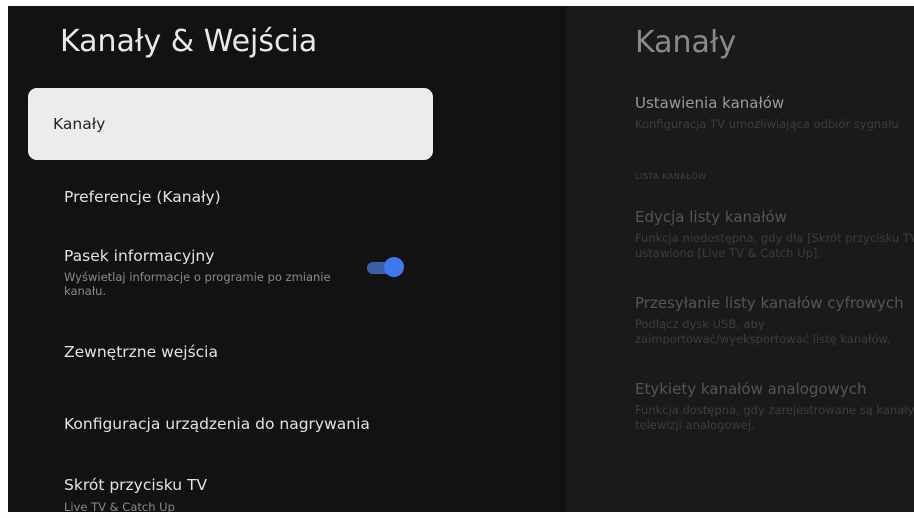  What do you see at coordinates (136, 485) in the screenshot?
I see `menu-item-label: Skrót przycisku TV` at bounding box center [136, 485].